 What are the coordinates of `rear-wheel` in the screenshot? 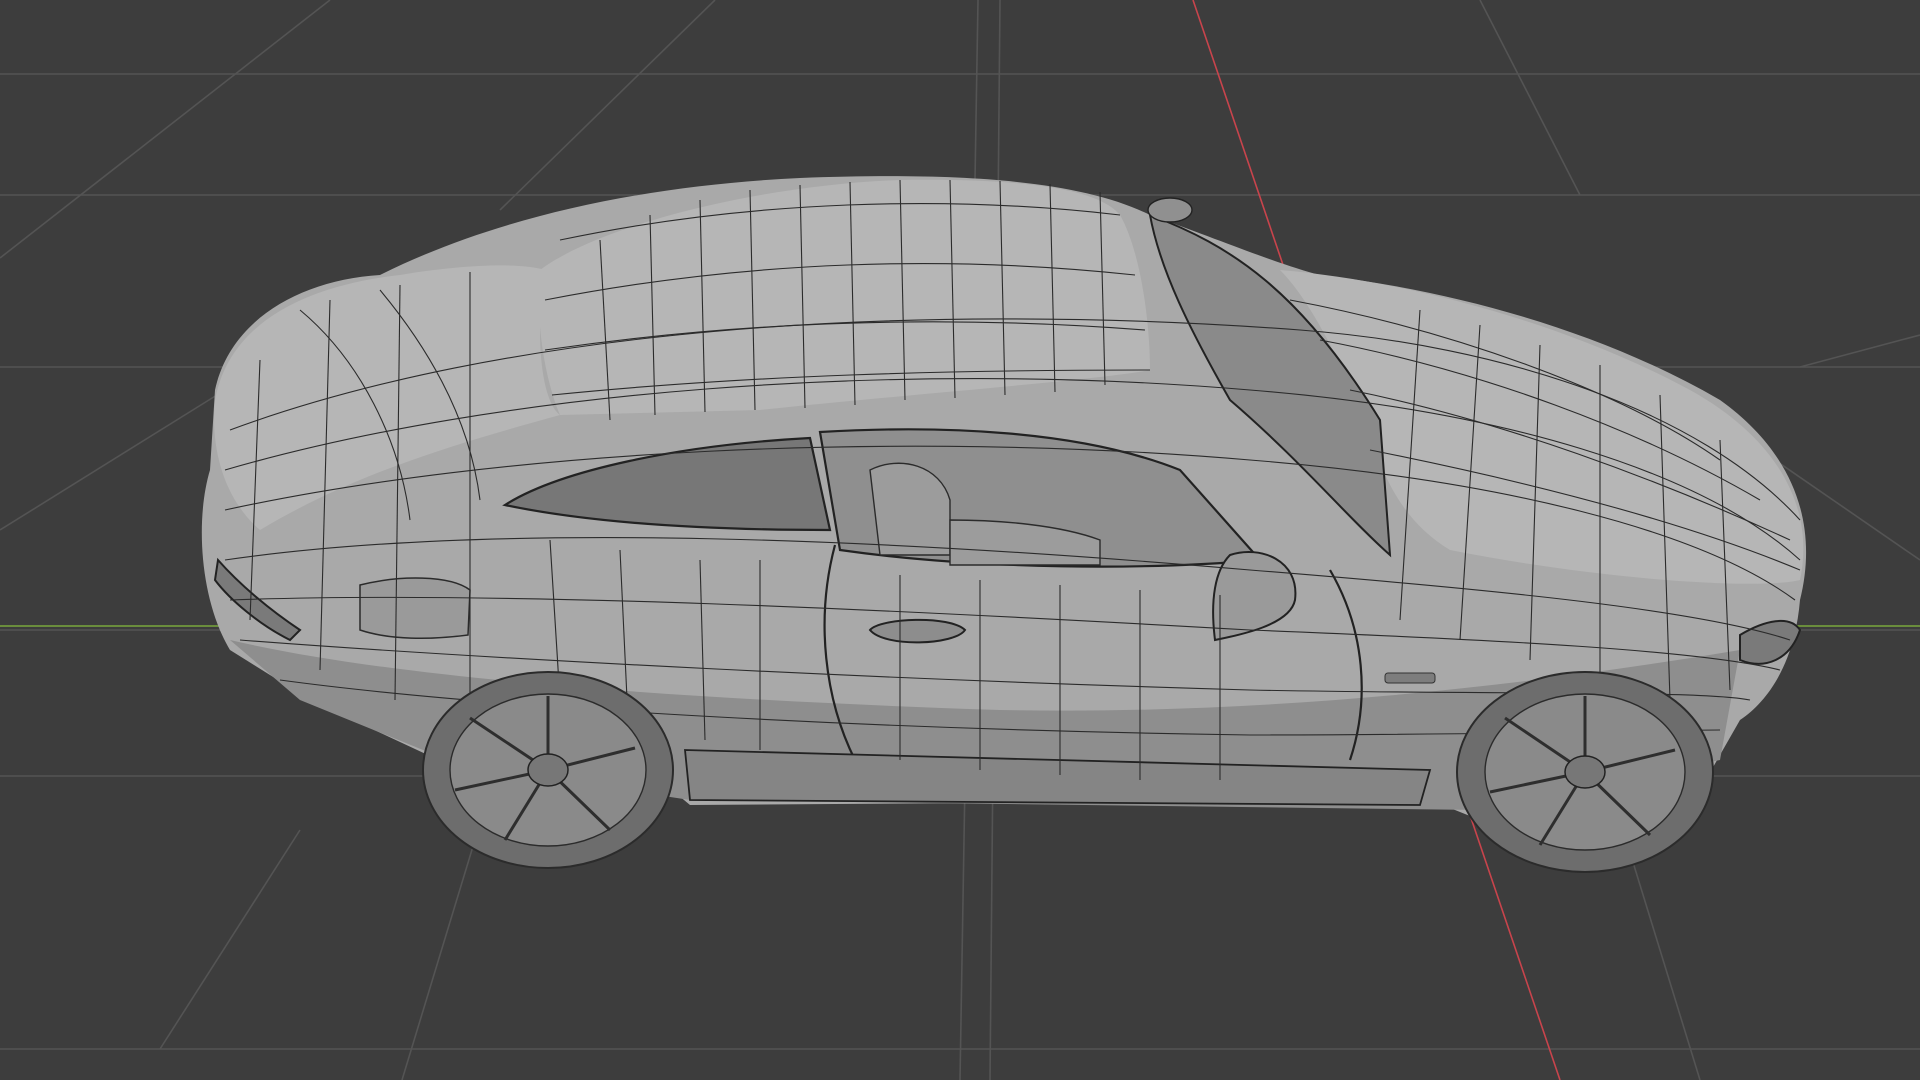 It's located at (548, 770).